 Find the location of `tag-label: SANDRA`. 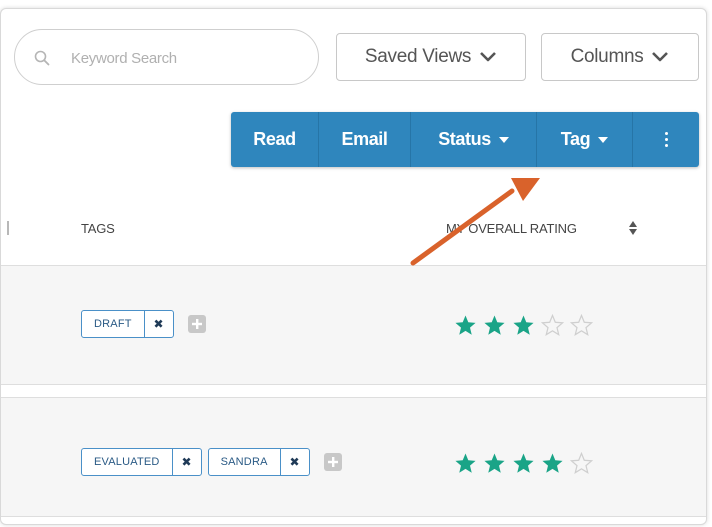

tag-label: SANDRA is located at coordinates (244, 462).